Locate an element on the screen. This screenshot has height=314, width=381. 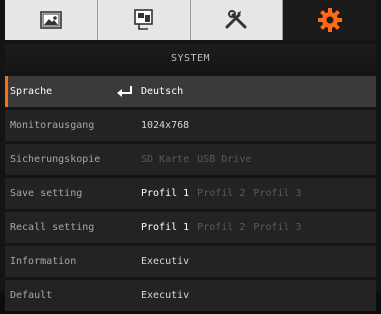
menu-row-monitor-output: Monitorausgang 1024x768 is located at coordinates (190, 125).